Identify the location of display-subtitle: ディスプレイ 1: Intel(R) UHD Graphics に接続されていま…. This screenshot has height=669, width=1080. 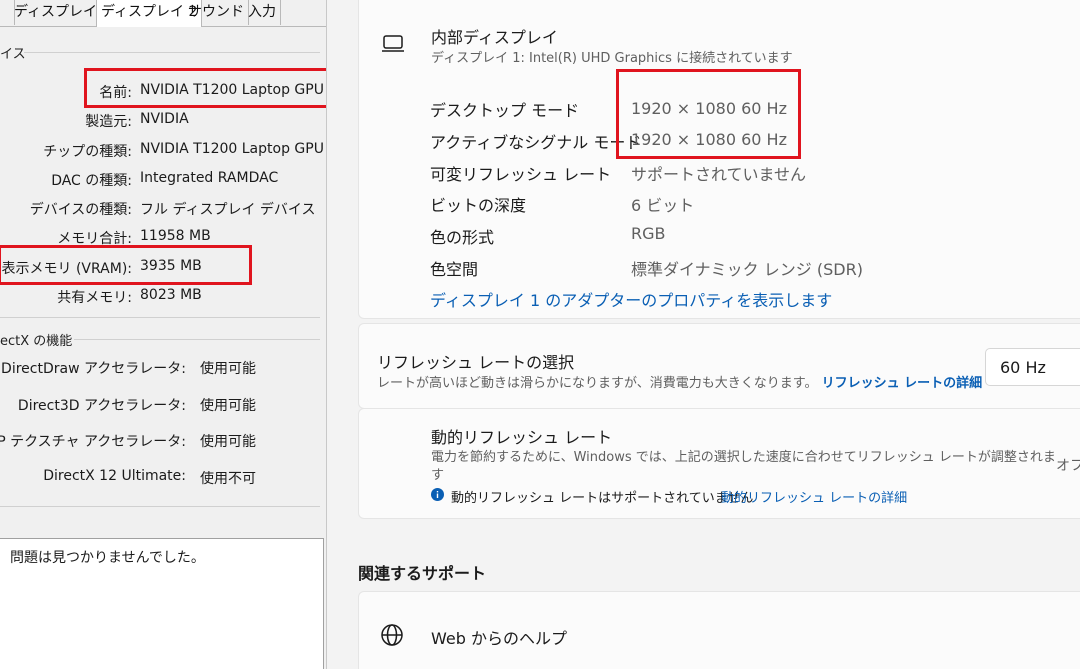
(612, 58).